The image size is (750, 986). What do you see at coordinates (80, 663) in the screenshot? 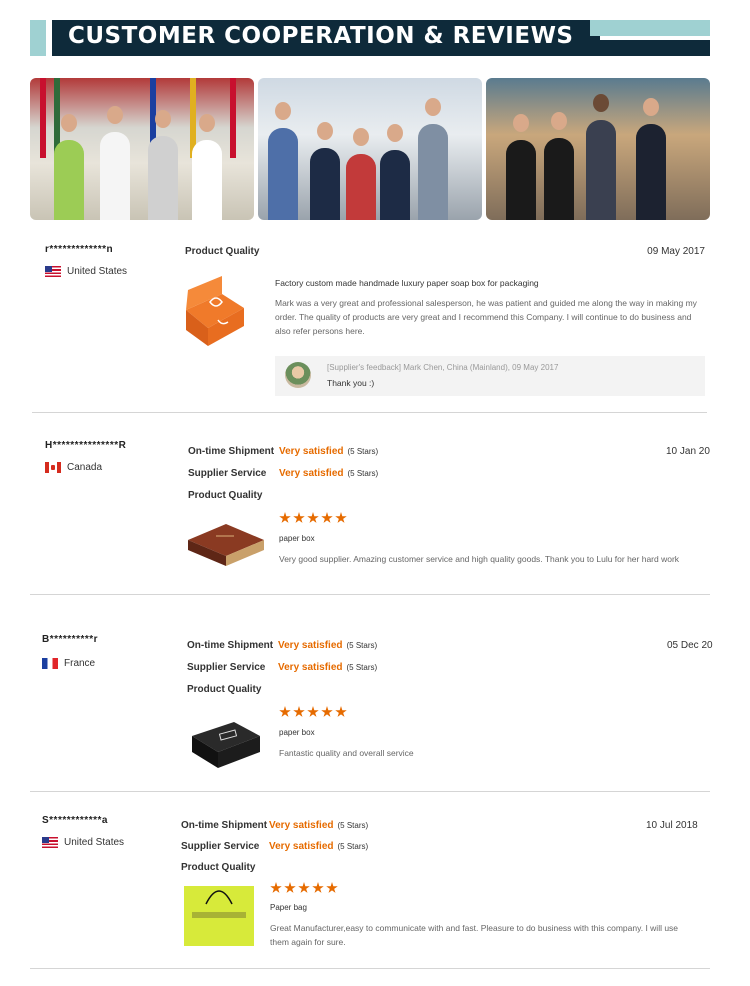
I see `country-label: France` at bounding box center [80, 663].